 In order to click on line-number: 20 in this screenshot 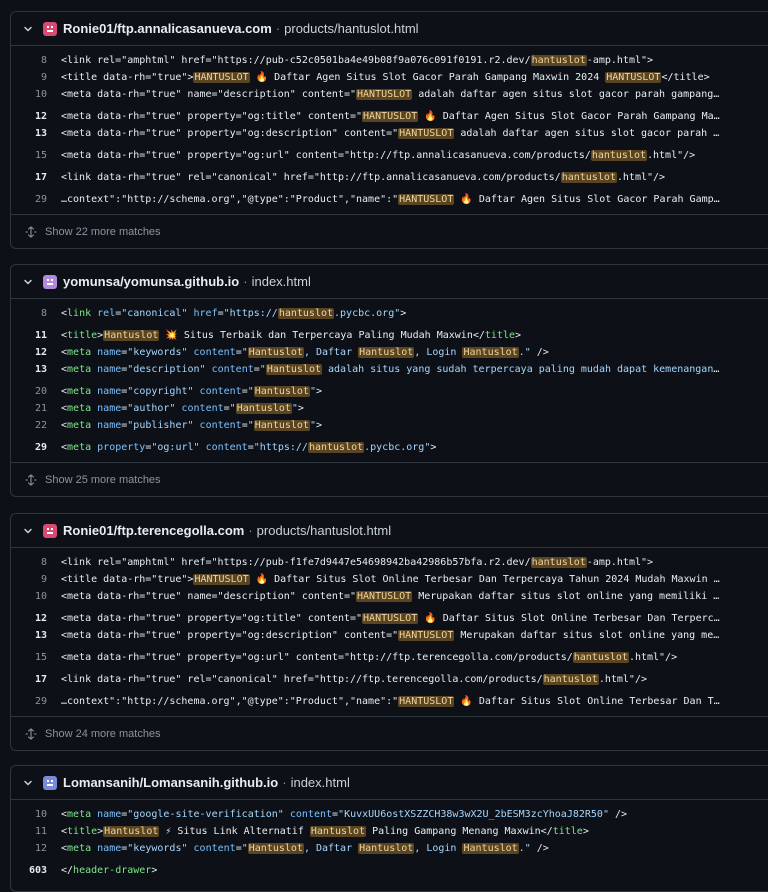, I will do `click(36, 391)`.